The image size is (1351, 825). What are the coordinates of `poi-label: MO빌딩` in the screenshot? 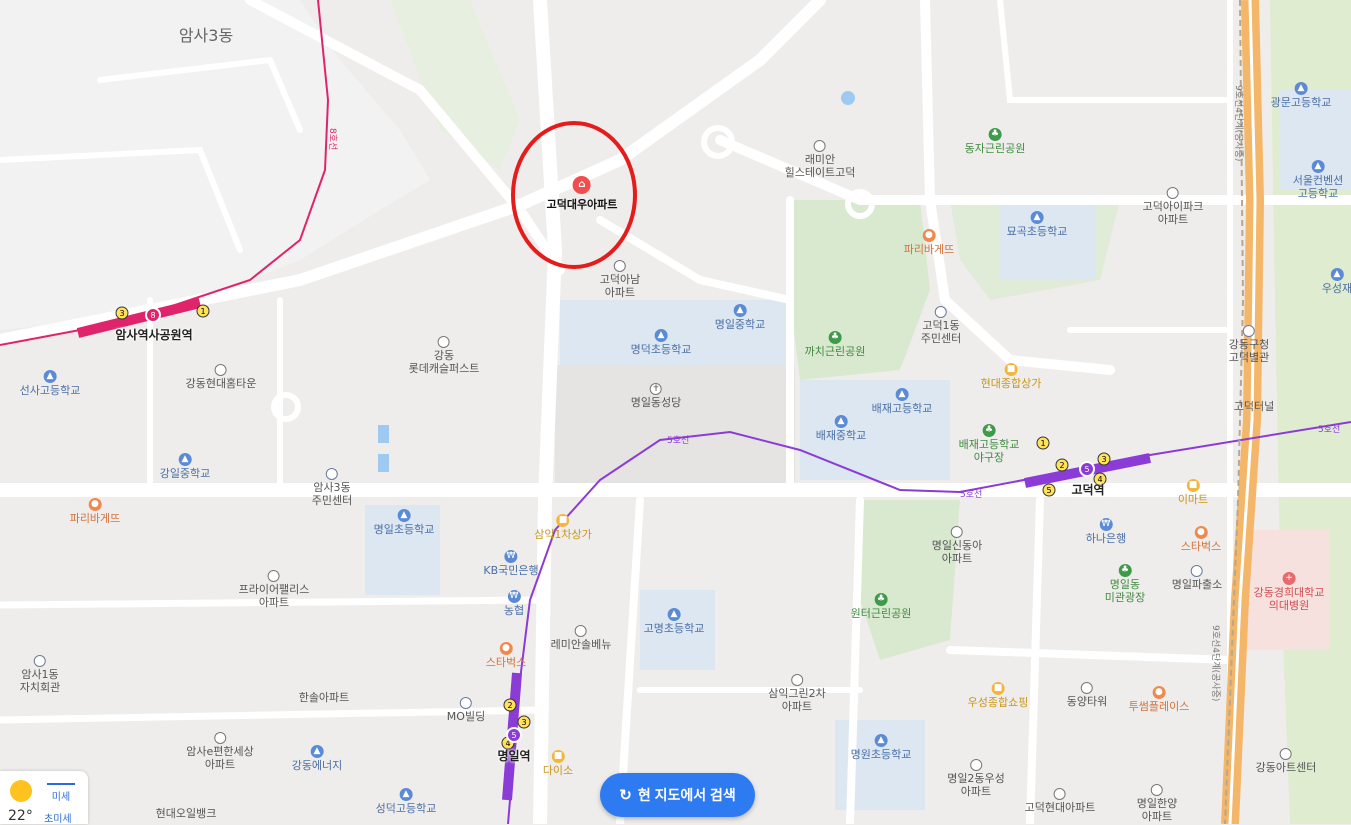 It's located at (466, 710).